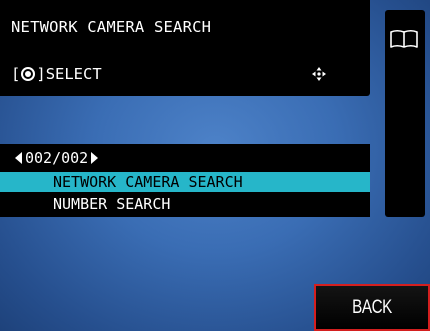  I want to click on select-hint: [ ] SELECT, so click(56, 74).